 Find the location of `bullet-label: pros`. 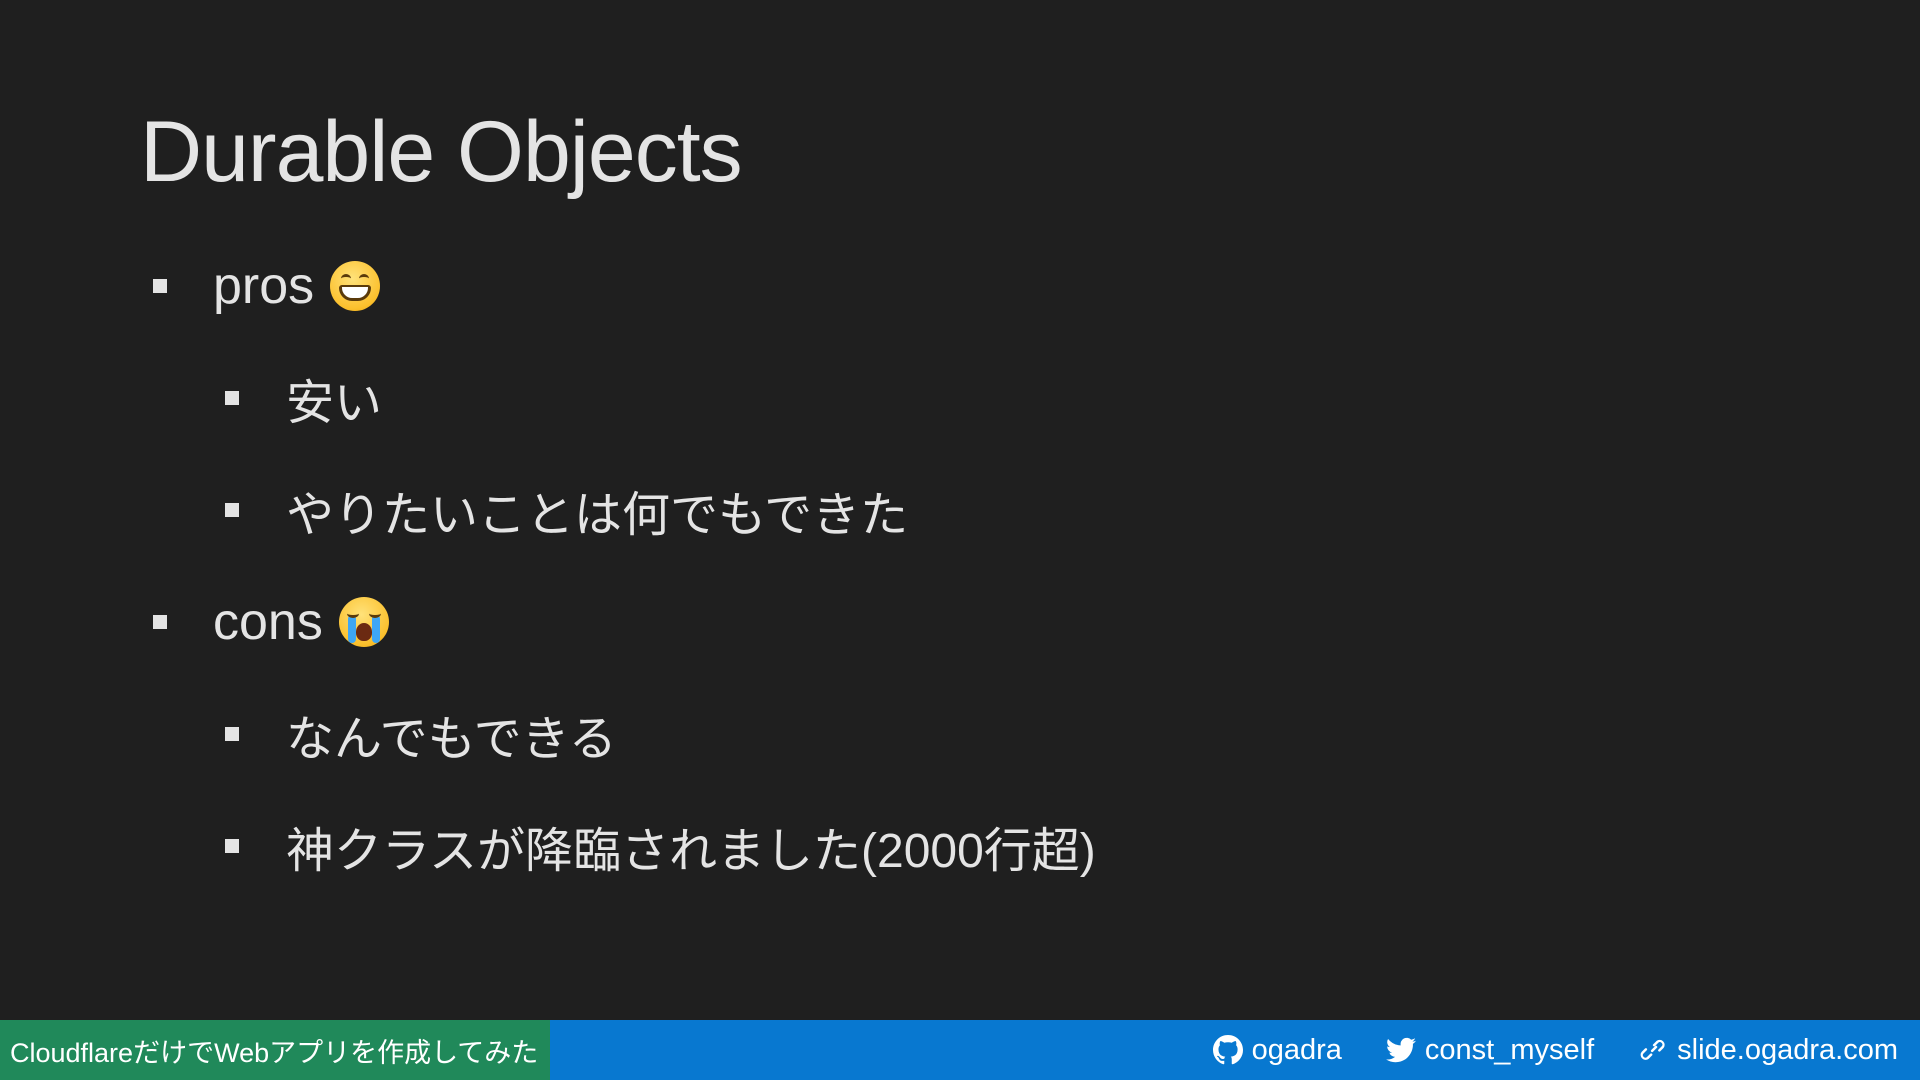

bullet-label: pros is located at coordinates (264, 286).